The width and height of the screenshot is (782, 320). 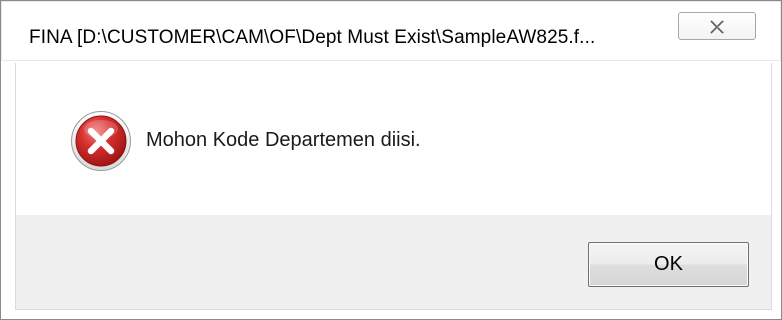 I want to click on close-button, so click(x=717, y=26).